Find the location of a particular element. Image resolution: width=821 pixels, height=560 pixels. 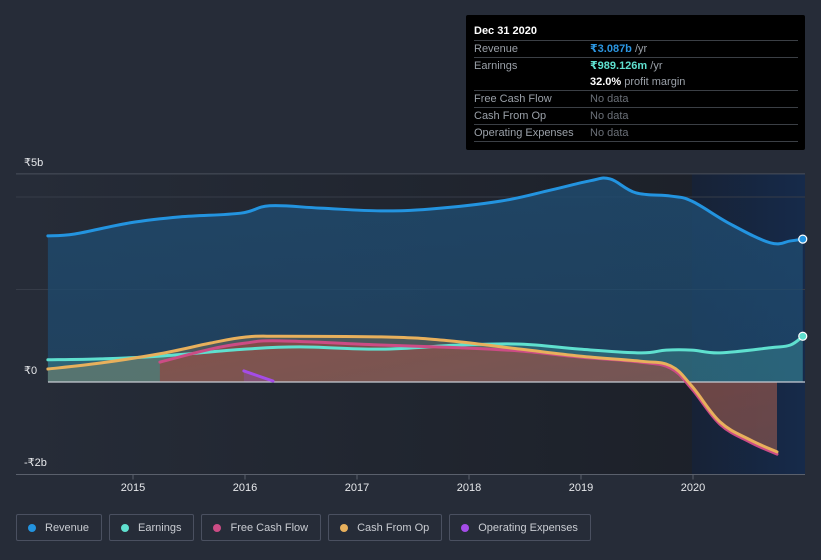

legend-item-revenue: Revenue is located at coordinates (59, 527).